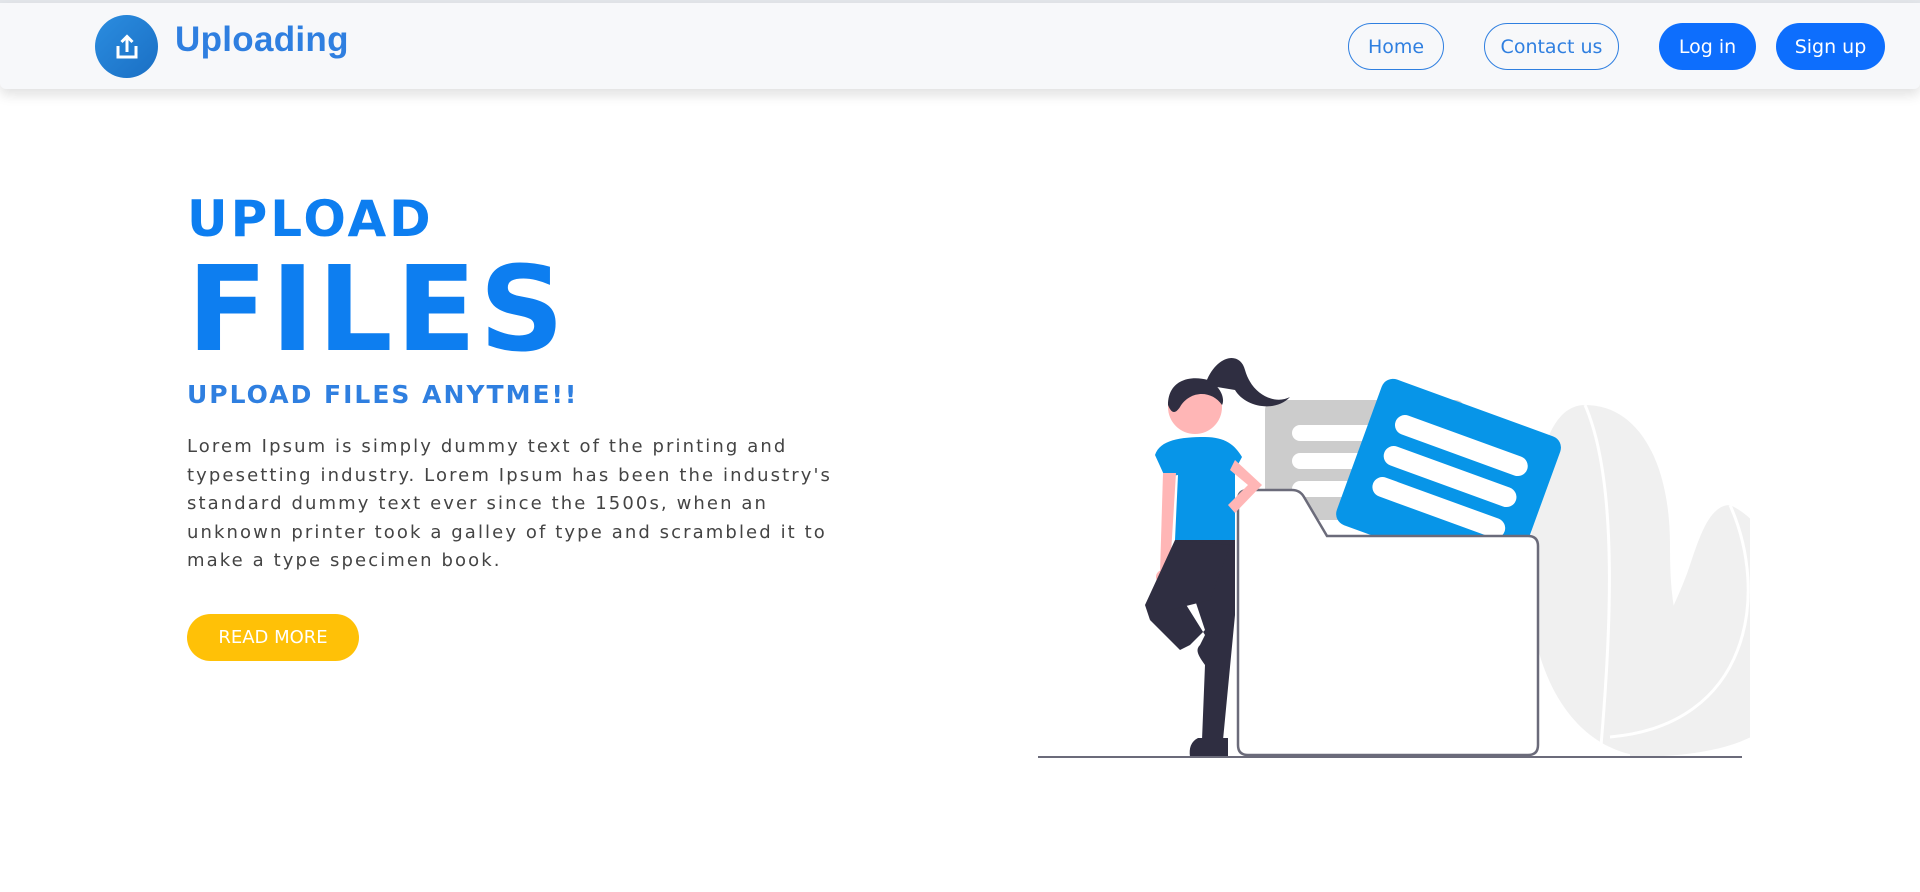  What do you see at coordinates (1830, 46) in the screenshot?
I see `sign-up-button: Sign up` at bounding box center [1830, 46].